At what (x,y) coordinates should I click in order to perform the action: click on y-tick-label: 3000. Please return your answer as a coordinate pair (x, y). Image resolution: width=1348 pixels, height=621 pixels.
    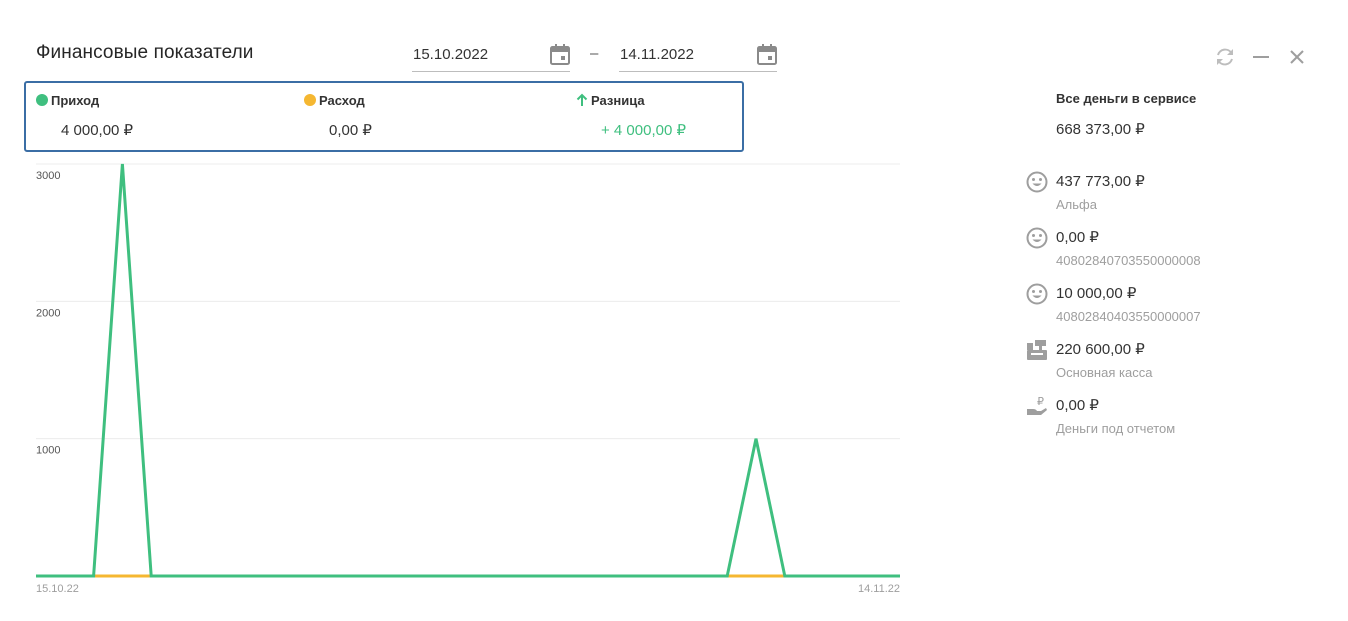
    Looking at the image, I should click on (48, 176).